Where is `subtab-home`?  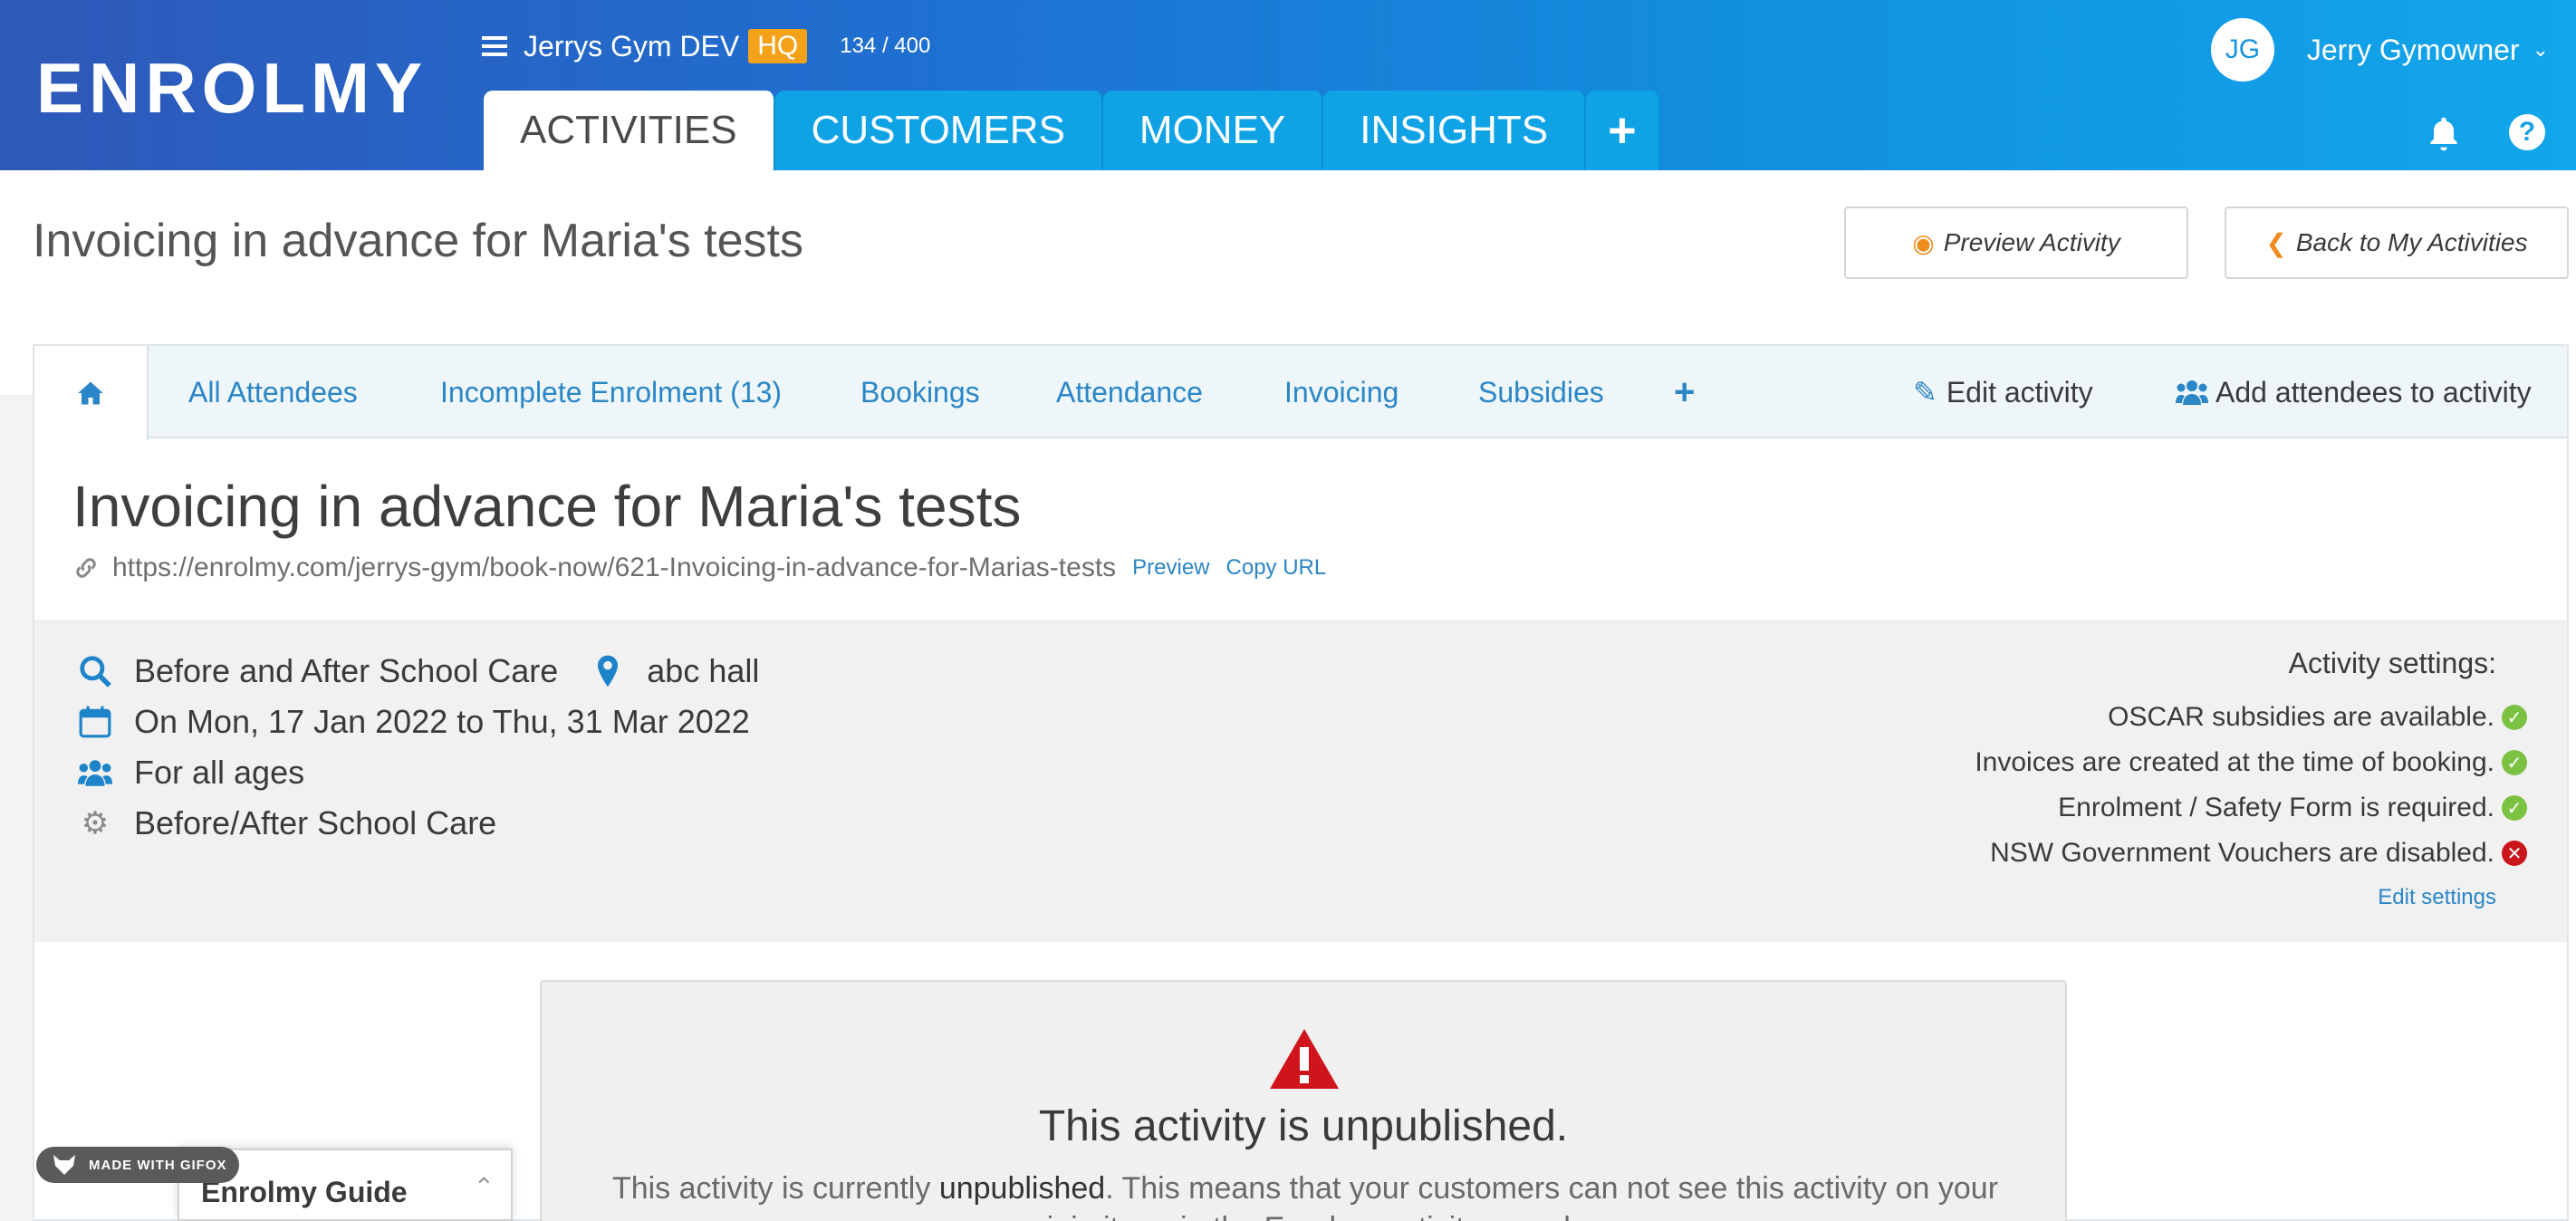
subtab-home is located at coordinates (91, 393).